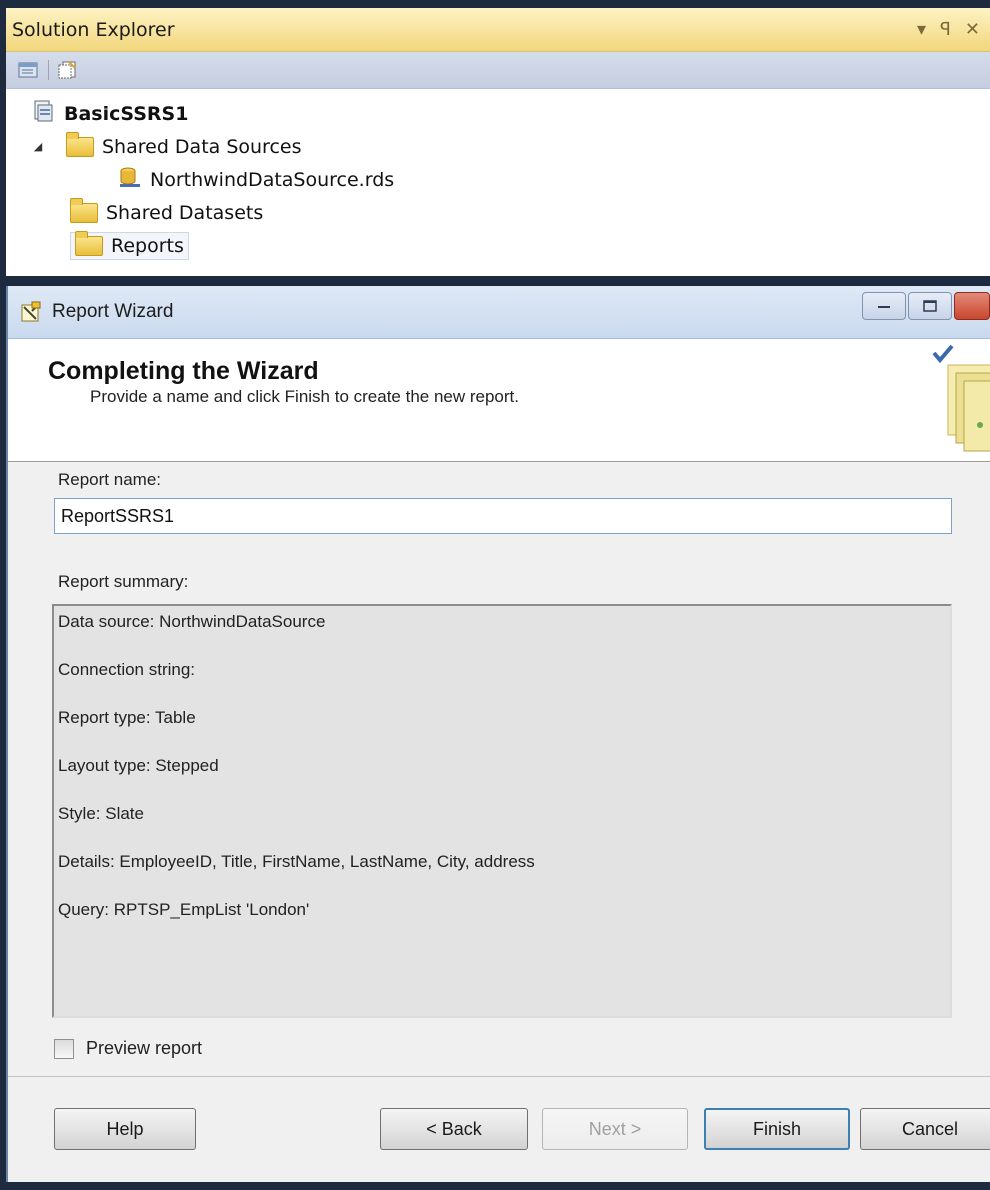 This screenshot has height=1190, width=990. I want to click on open-folder-icon, so click(80, 144).